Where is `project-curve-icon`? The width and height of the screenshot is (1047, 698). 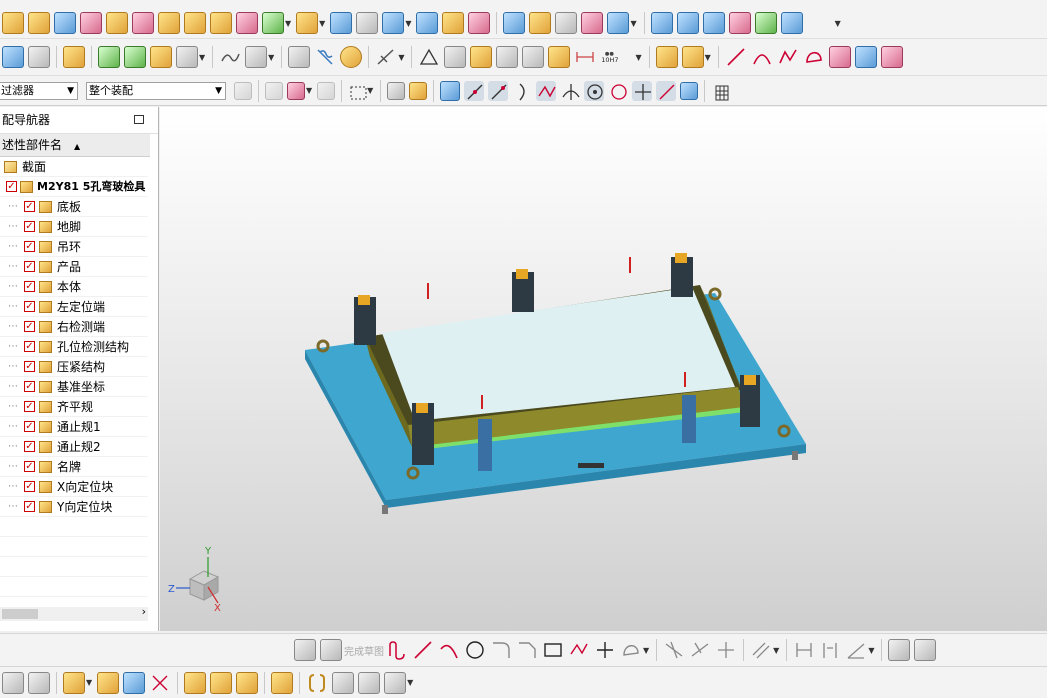
project-curve-icon is located at coordinates (865, 57).